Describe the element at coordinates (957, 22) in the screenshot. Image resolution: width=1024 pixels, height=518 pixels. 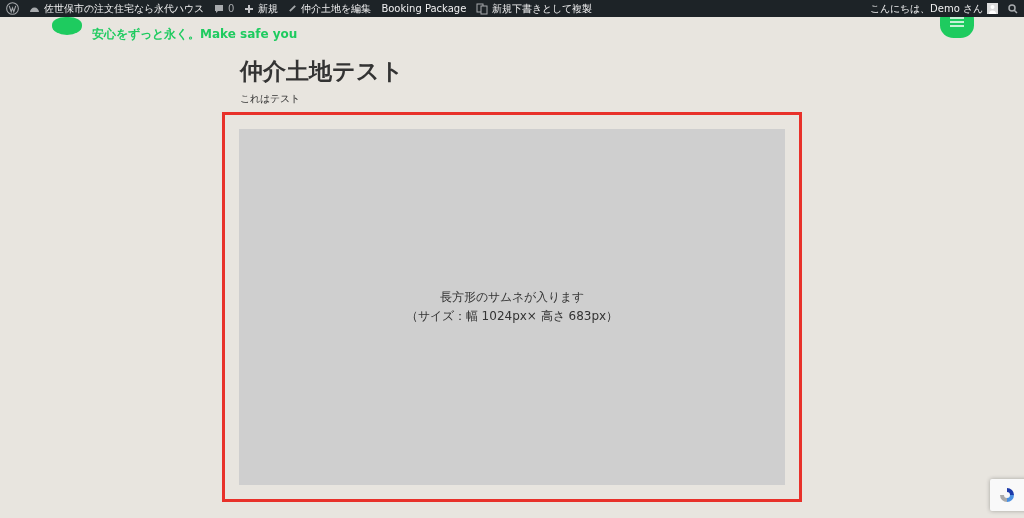
I see `menu-icon` at that location.